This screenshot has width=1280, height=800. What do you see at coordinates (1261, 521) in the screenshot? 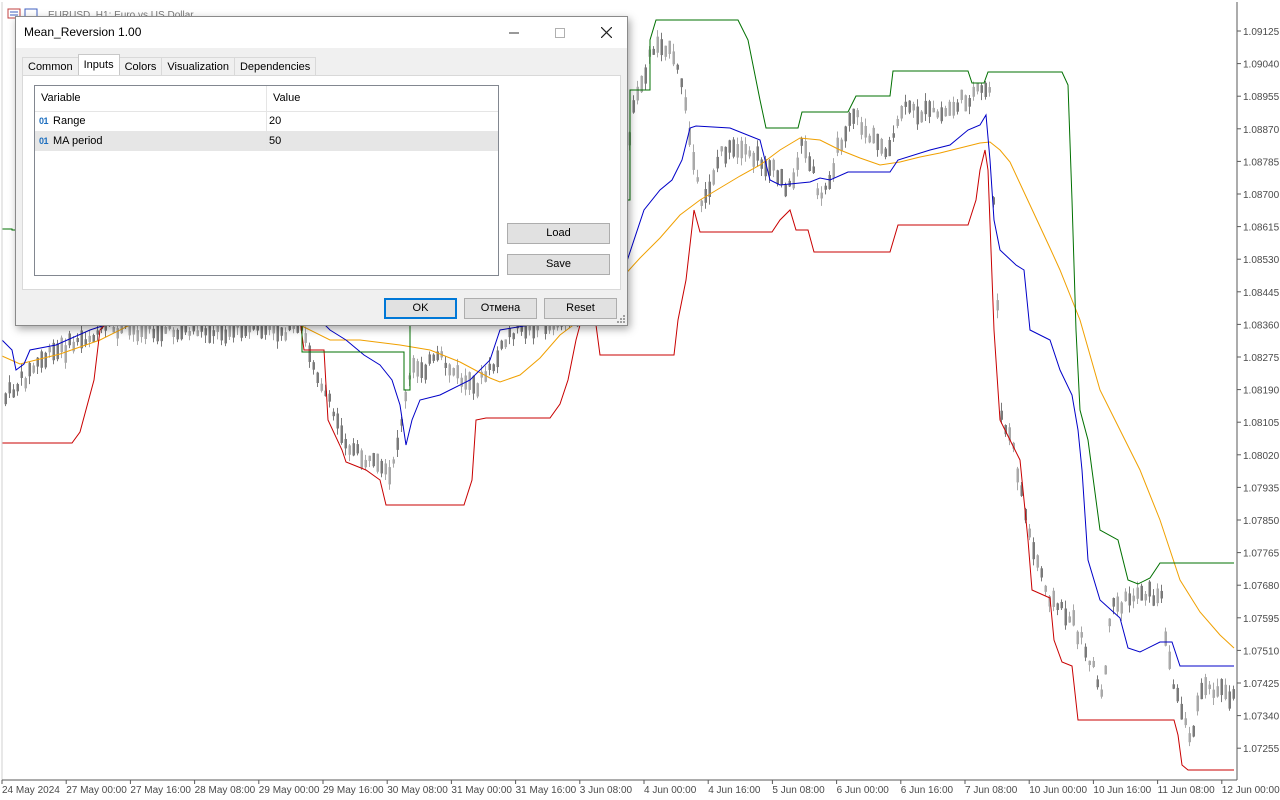
I see `price-tick-label: 1.07850` at bounding box center [1261, 521].